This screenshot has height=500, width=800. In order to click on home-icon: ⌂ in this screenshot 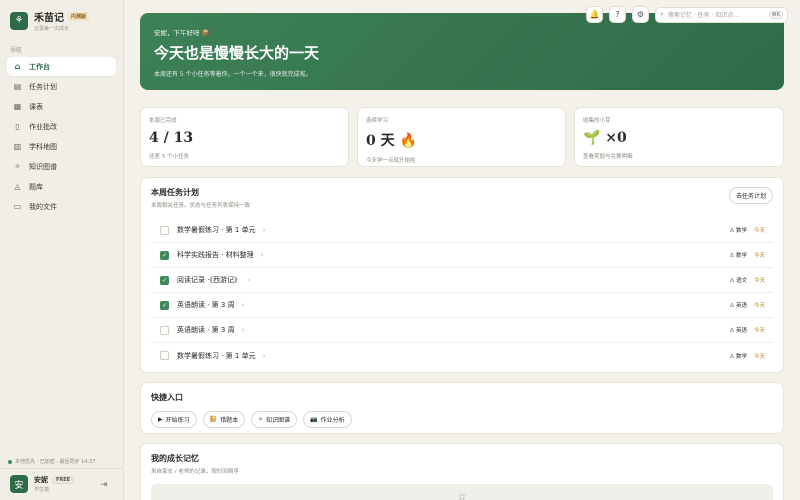, I will do `click(17, 66)`.